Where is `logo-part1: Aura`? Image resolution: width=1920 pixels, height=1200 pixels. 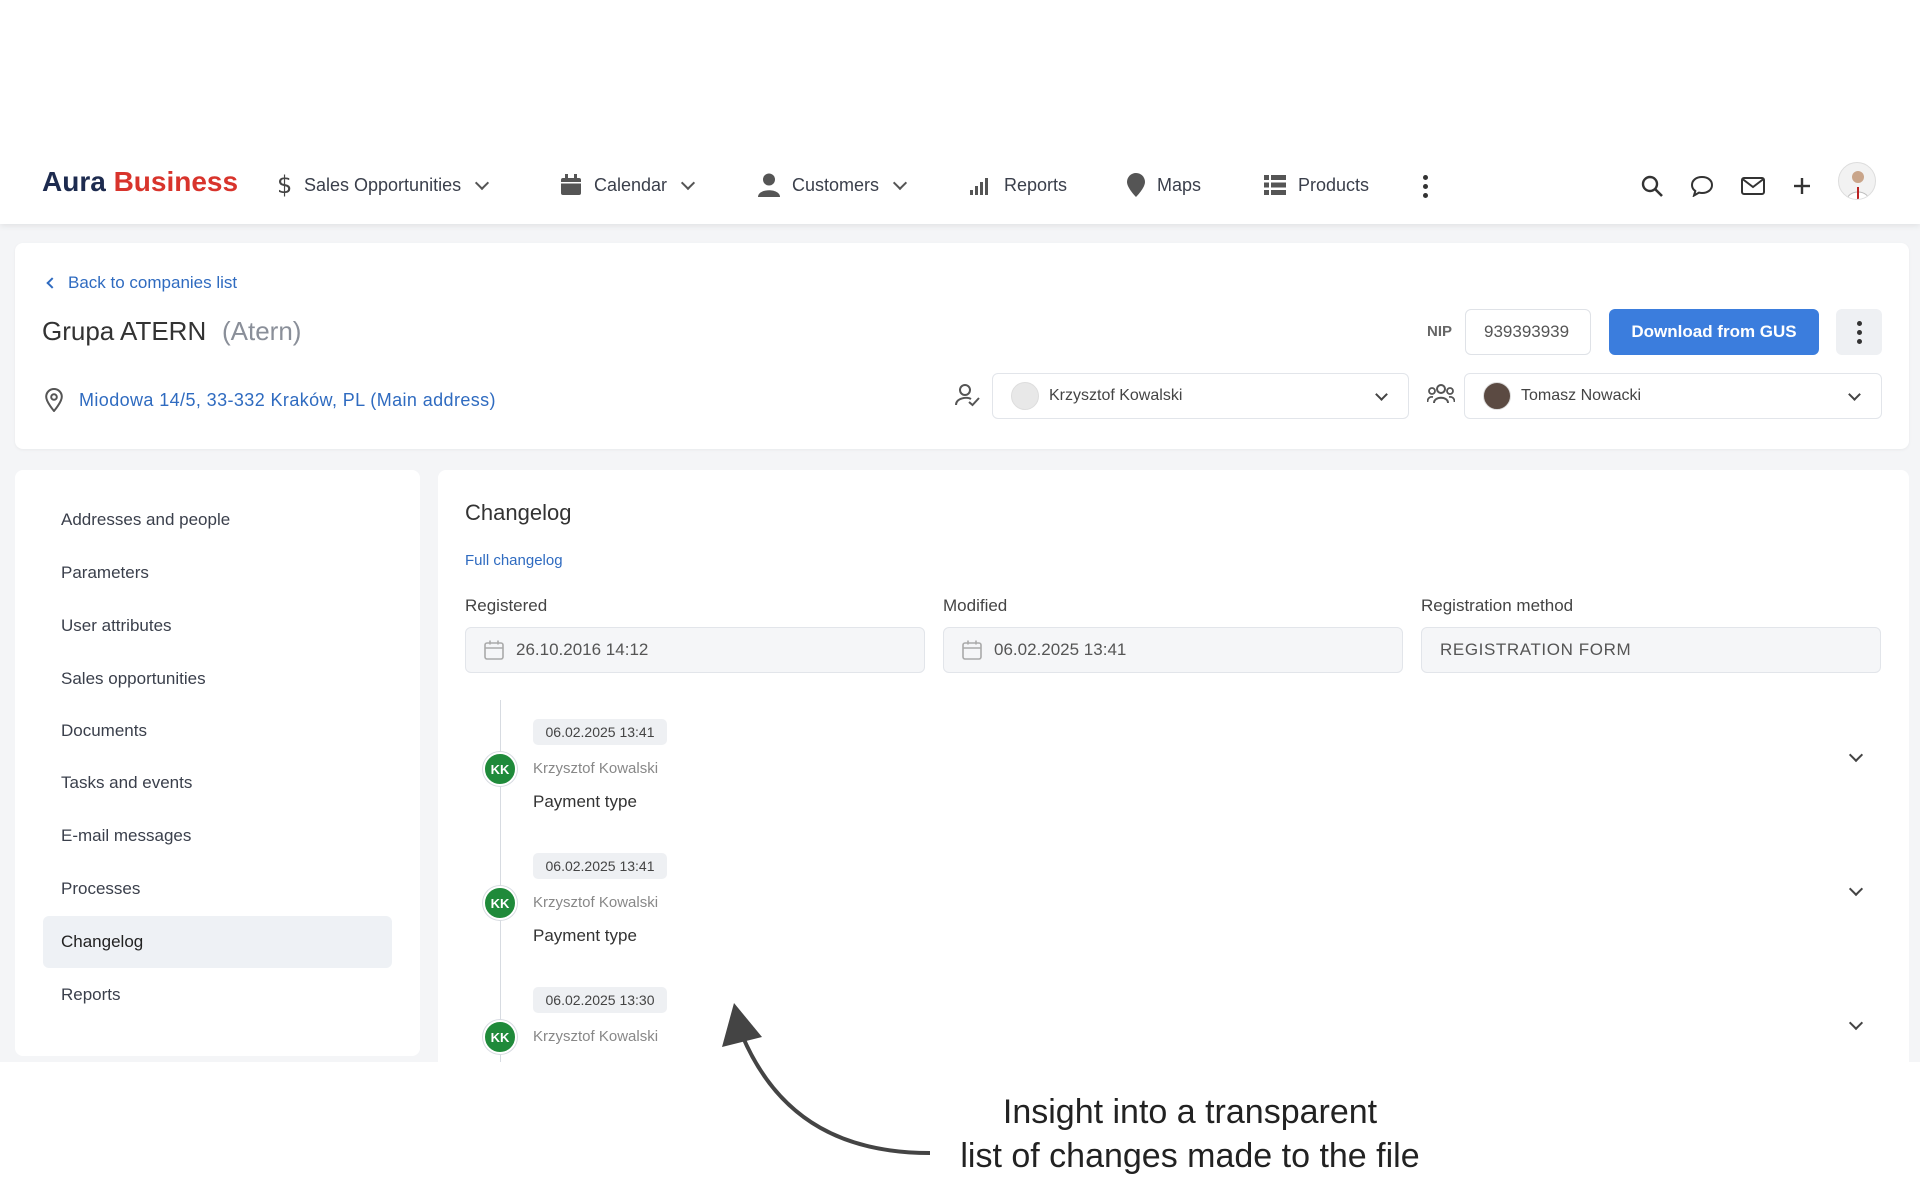
logo-part1: Aura is located at coordinates (74, 181).